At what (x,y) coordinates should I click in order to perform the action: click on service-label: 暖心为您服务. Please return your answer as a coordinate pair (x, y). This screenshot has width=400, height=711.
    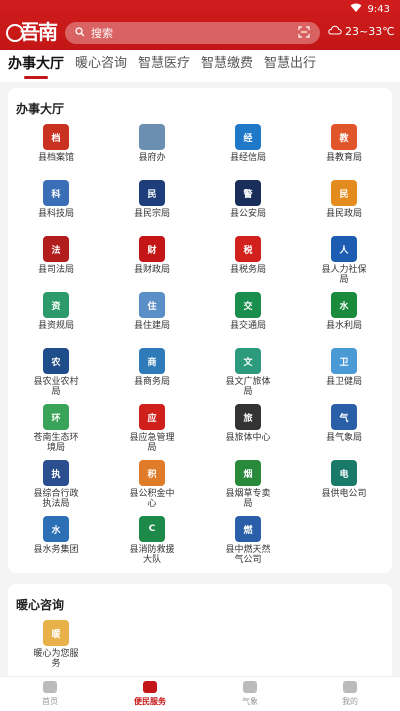
    Looking at the image, I should click on (56, 659).